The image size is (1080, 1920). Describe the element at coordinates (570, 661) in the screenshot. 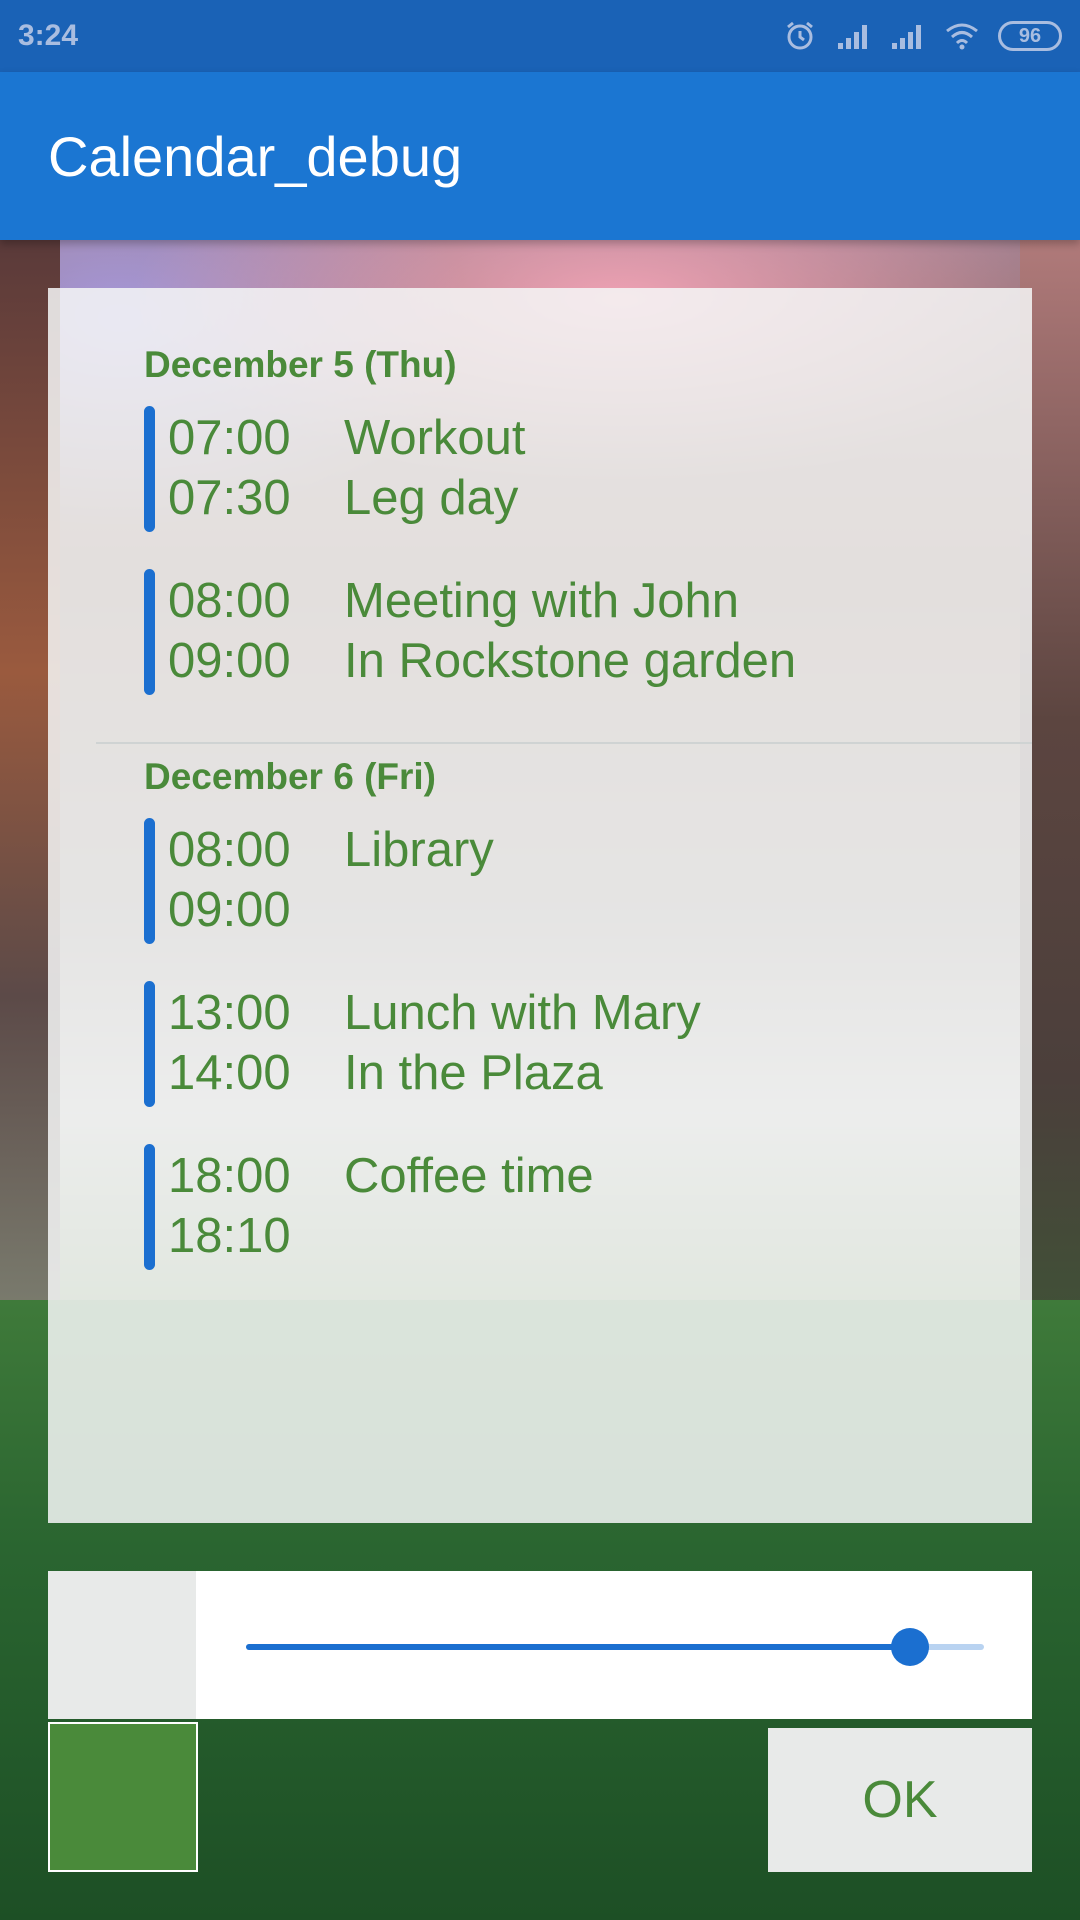

I see `event-location: In Rockstone garden` at that location.